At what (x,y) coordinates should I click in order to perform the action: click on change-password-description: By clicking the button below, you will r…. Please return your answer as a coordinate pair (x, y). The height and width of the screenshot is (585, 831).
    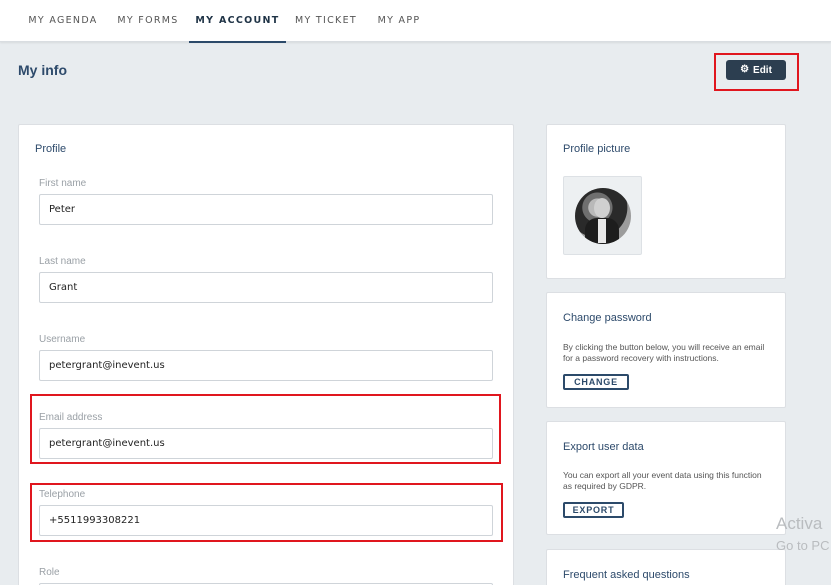
    Looking at the image, I should click on (664, 352).